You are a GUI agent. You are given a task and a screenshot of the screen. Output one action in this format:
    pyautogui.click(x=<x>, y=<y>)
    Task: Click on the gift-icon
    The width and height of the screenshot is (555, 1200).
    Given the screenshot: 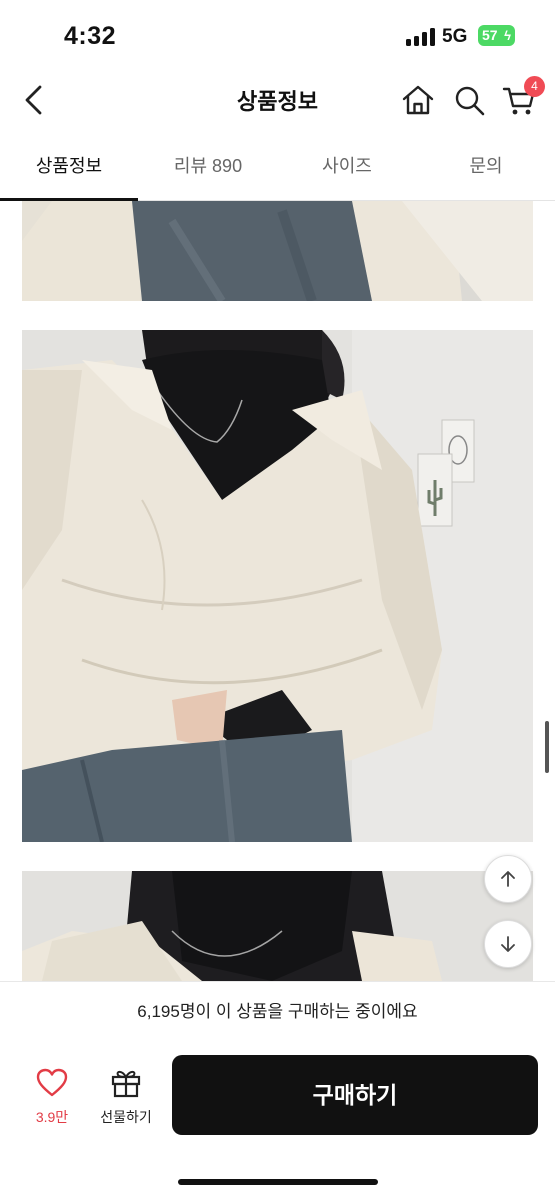 What is the action you would take?
    pyautogui.click(x=126, y=1084)
    